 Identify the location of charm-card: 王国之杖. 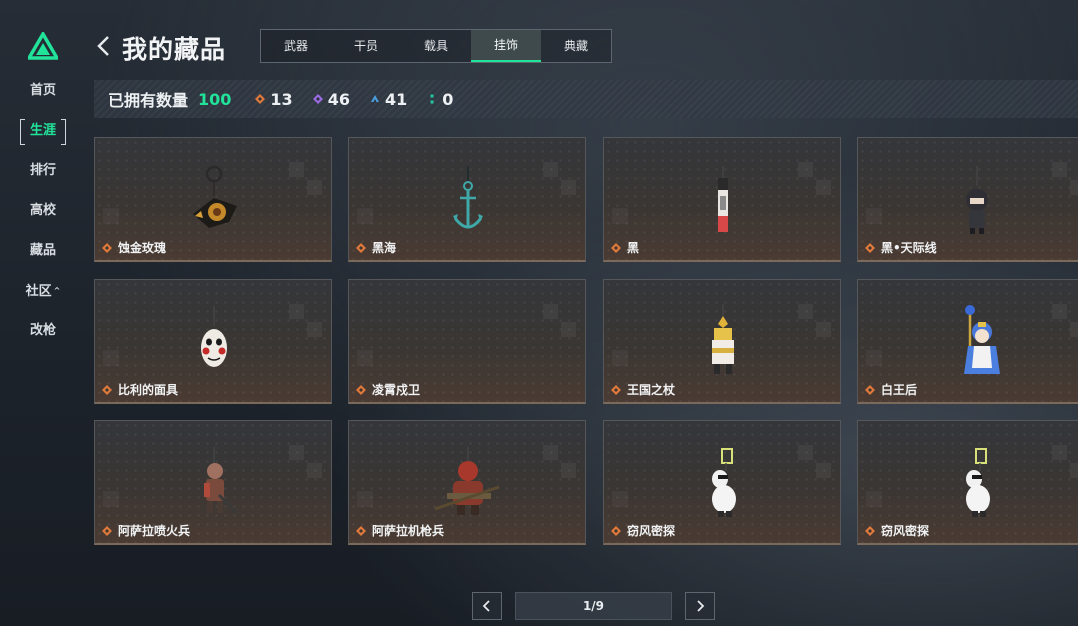
(722, 341).